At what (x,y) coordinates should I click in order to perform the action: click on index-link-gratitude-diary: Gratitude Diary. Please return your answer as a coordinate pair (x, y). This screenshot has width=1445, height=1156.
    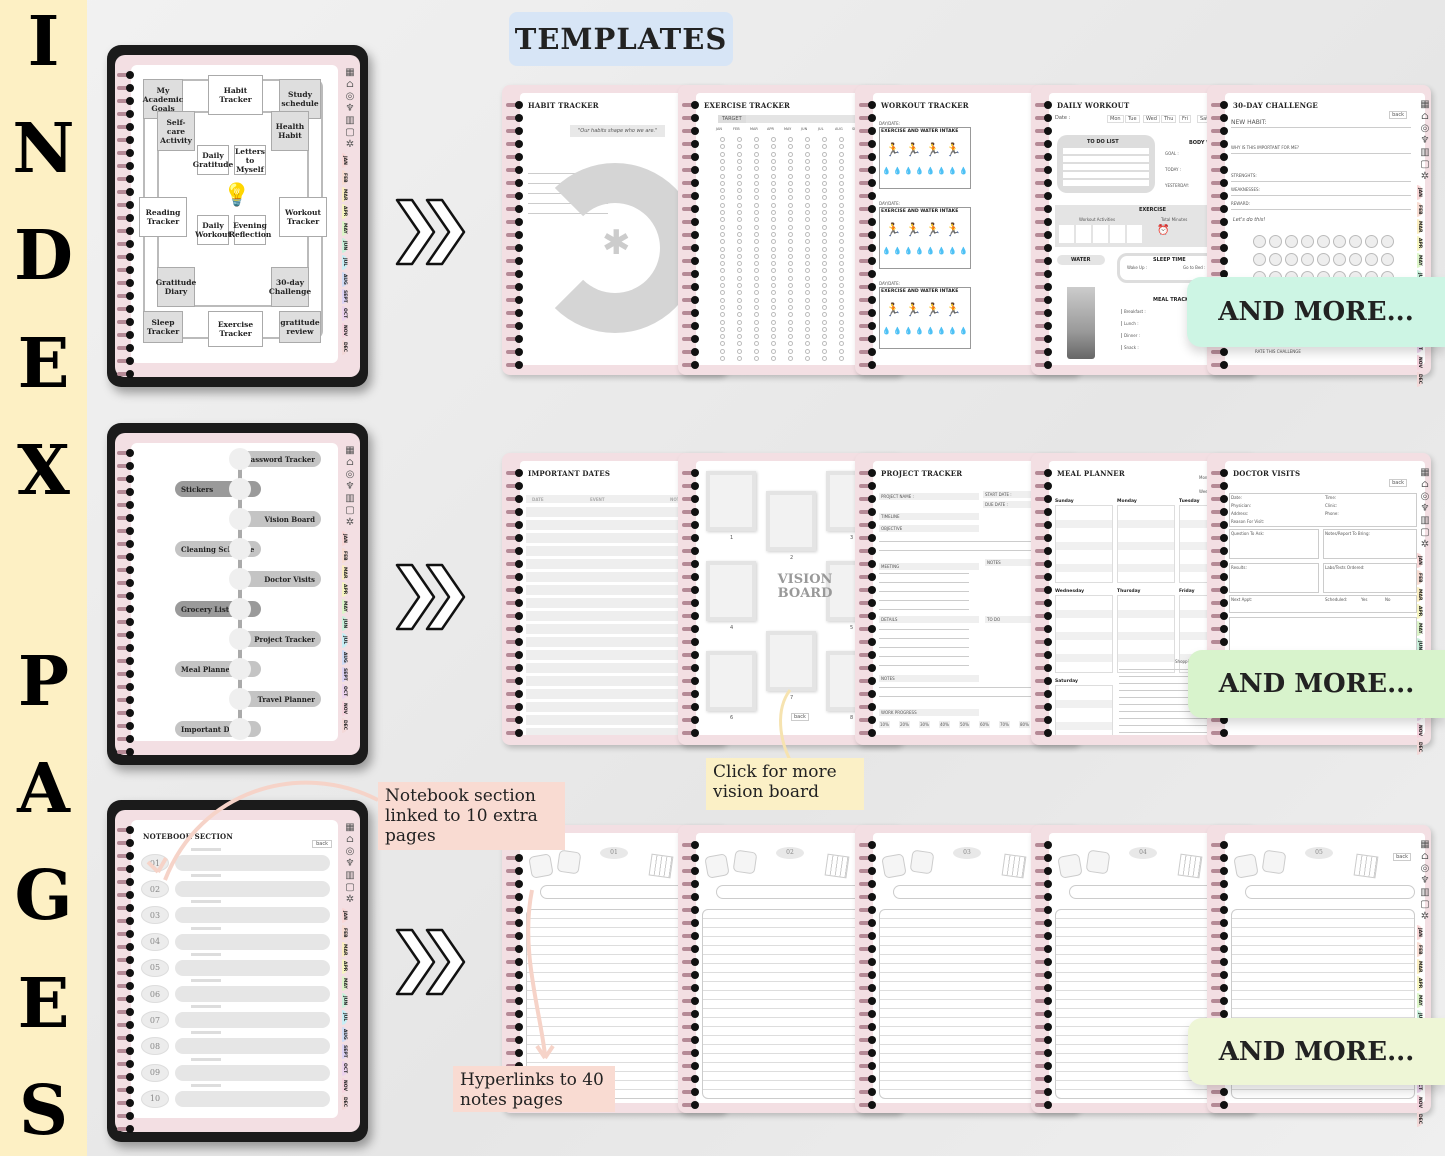
    Looking at the image, I should click on (176, 287).